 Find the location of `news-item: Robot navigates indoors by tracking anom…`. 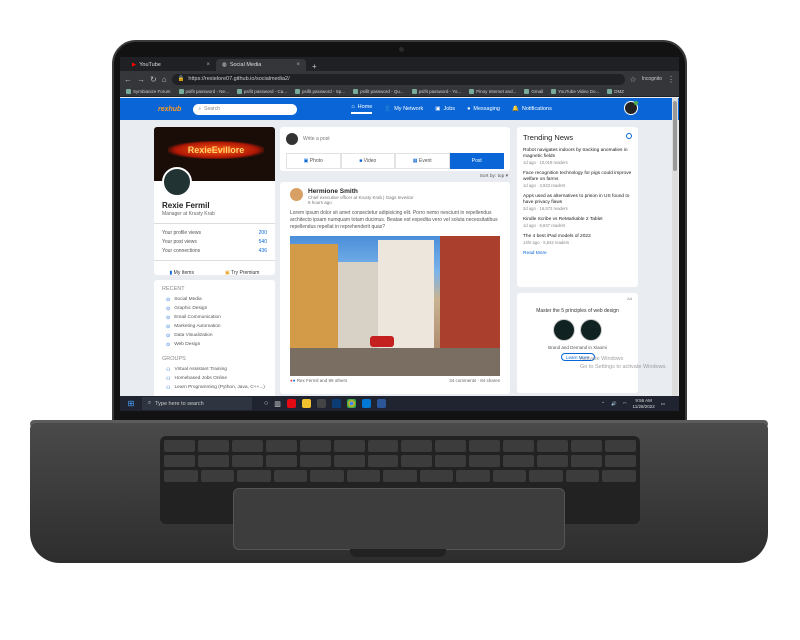

news-item: Robot navigates indoors by tracking anom… is located at coordinates (577, 156).